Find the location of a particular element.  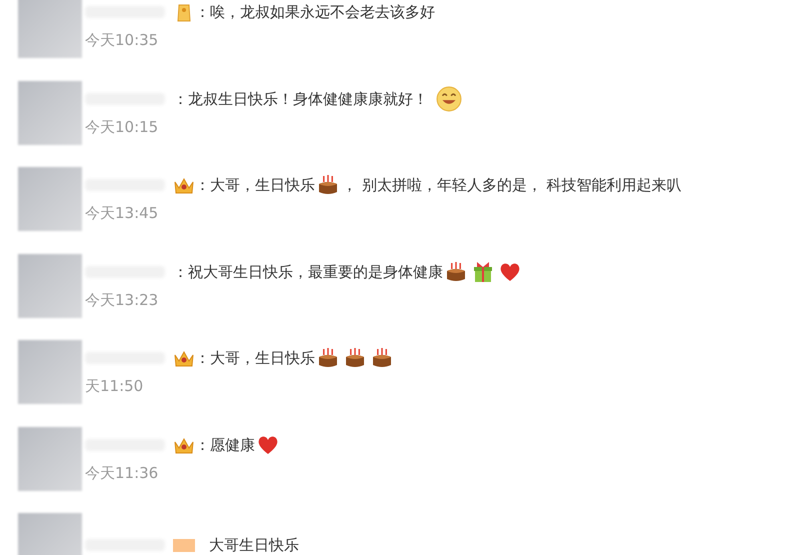

comment-time: 天11:50 is located at coordinates (114, 387).